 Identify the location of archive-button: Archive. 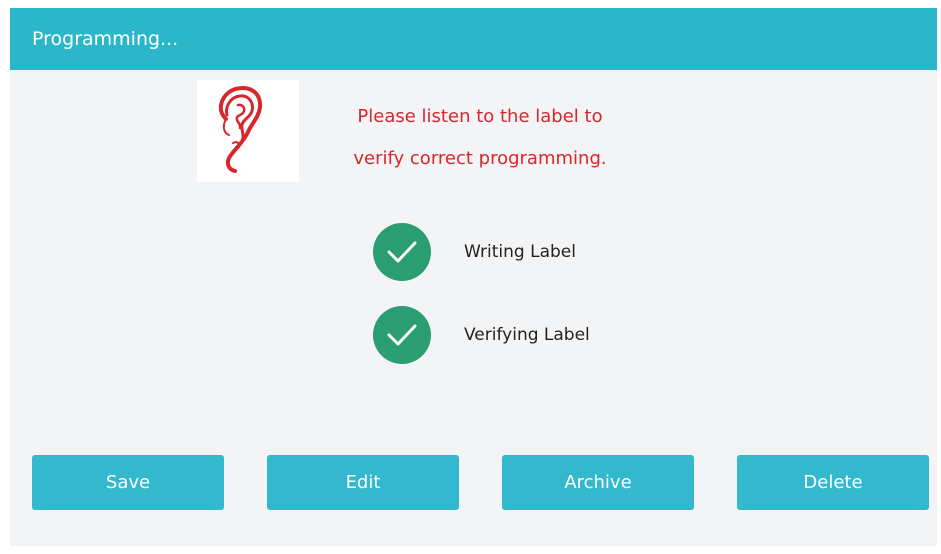
(598, 482).